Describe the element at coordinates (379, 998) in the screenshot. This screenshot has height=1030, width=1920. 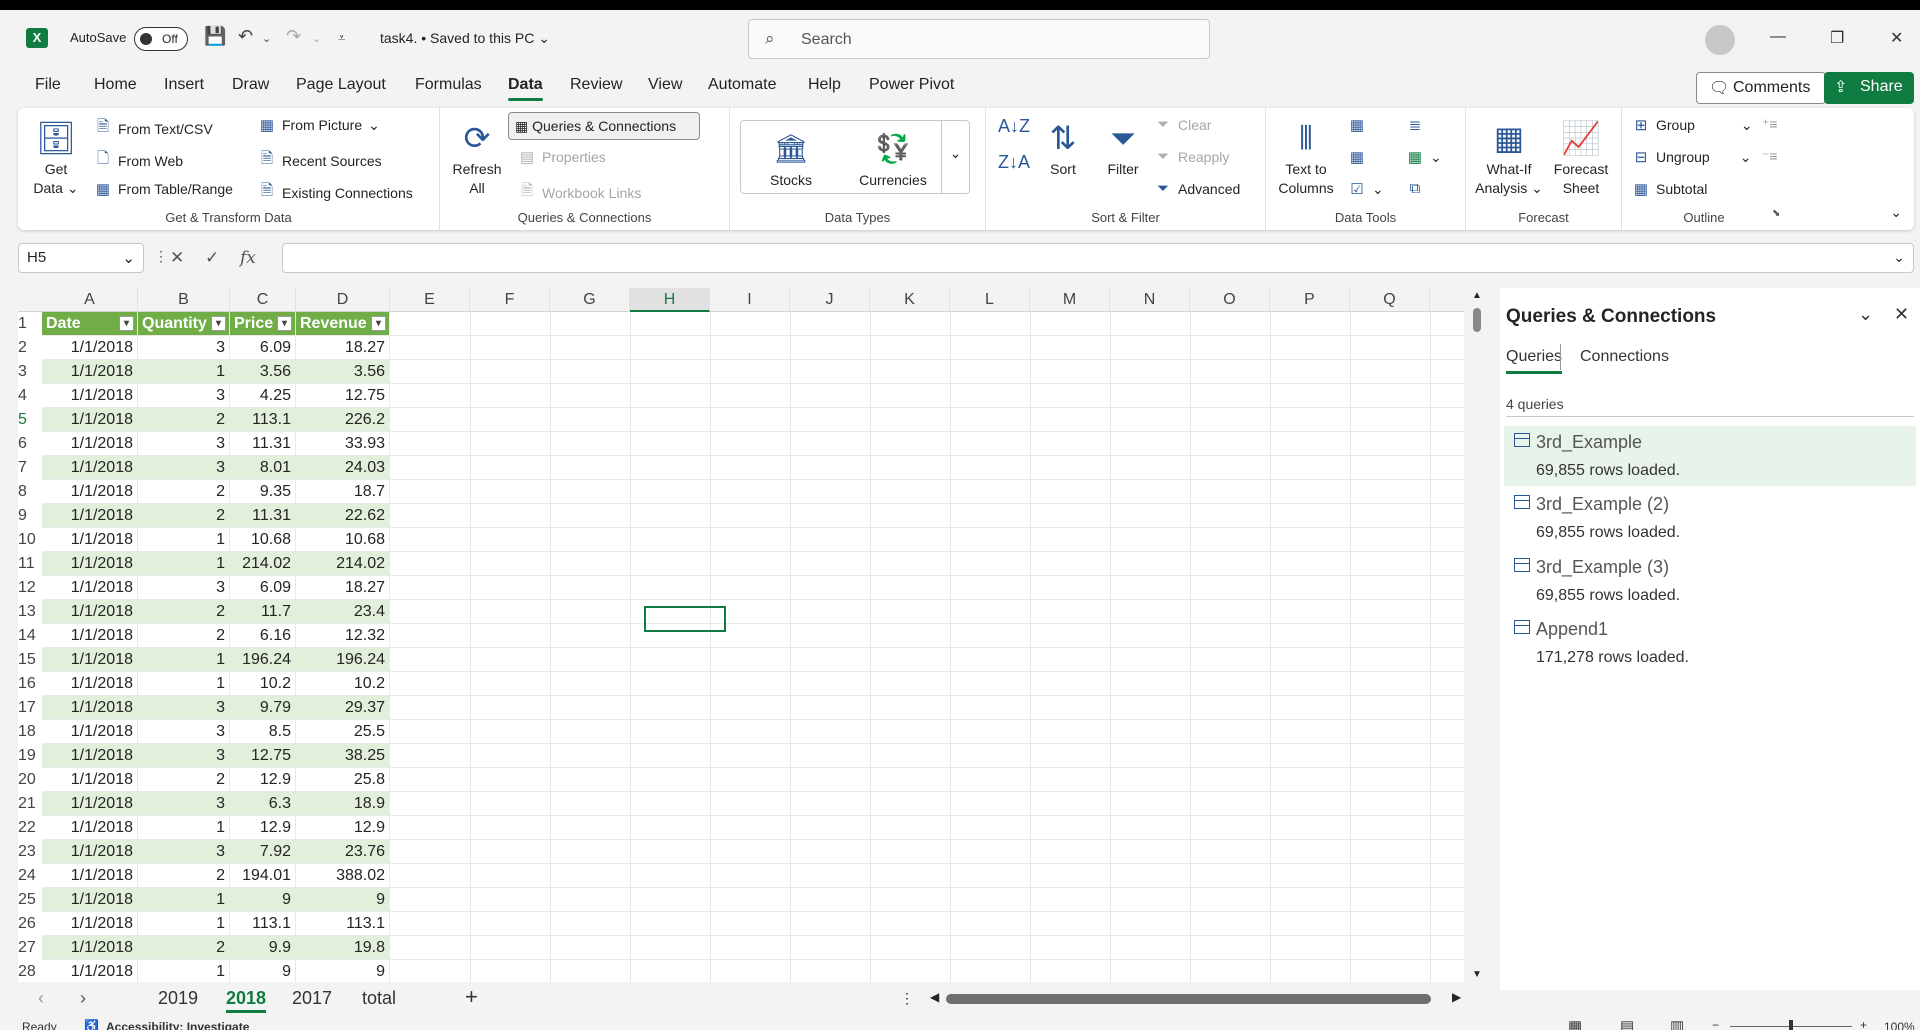
I see `sheet-tab-total: total` at that location.